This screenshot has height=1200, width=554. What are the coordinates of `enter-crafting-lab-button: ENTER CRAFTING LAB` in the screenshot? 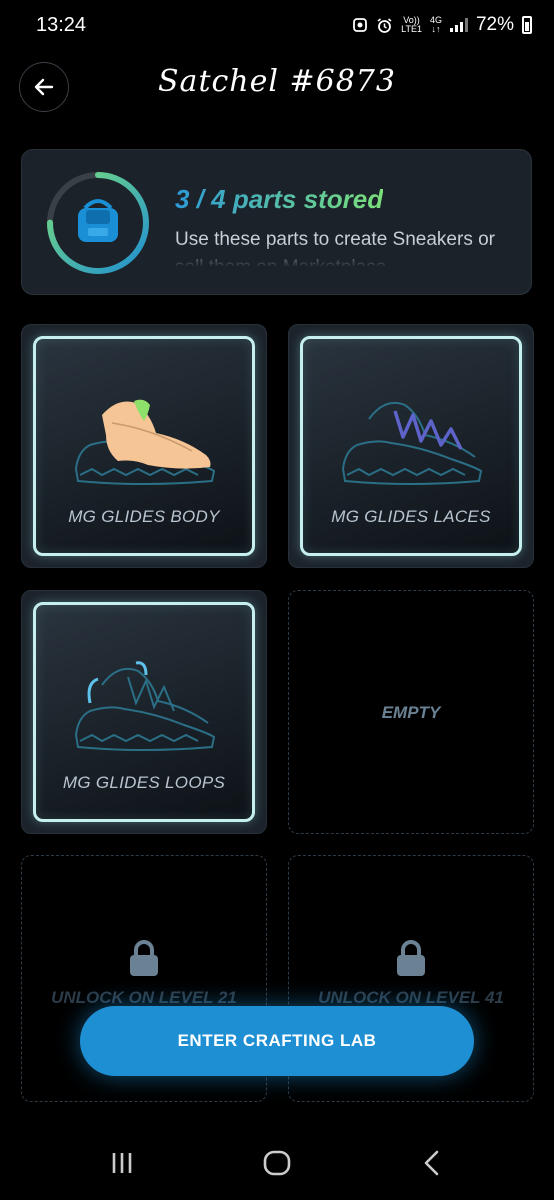 It's located at (277, 1041).